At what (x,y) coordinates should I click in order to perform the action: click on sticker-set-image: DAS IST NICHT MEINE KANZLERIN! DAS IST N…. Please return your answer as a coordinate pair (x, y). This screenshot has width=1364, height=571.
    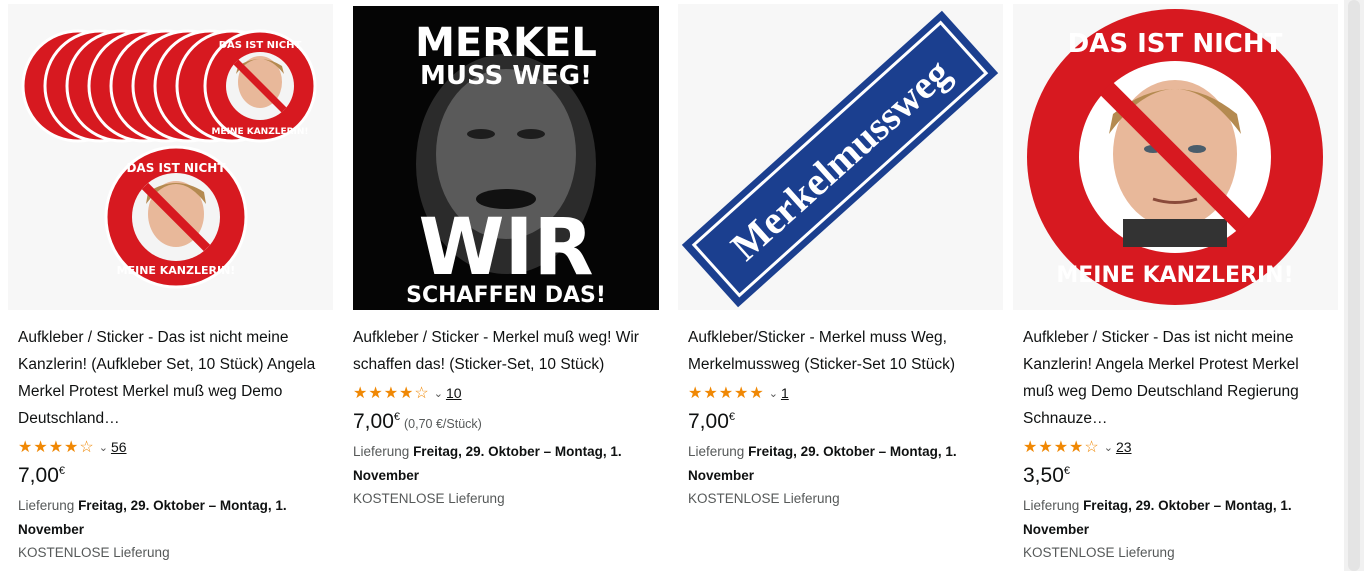
    Looking at the image, I should click on (169, 159).